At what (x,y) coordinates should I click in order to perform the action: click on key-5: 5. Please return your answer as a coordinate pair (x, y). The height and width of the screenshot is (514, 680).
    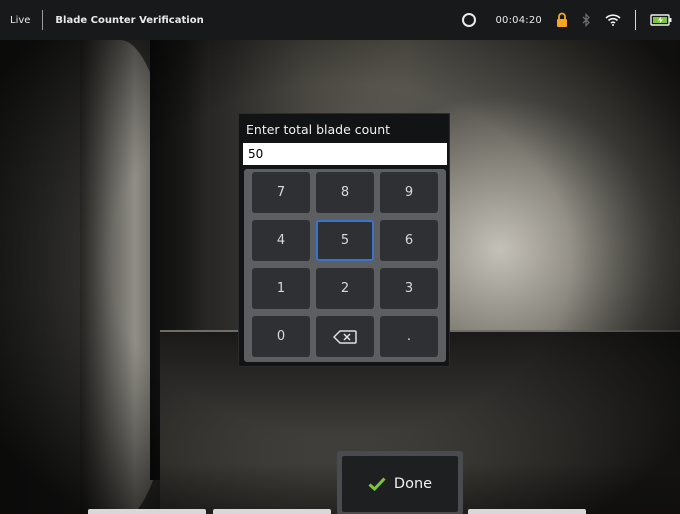
    Looking at the image, I should click on (345, 240).